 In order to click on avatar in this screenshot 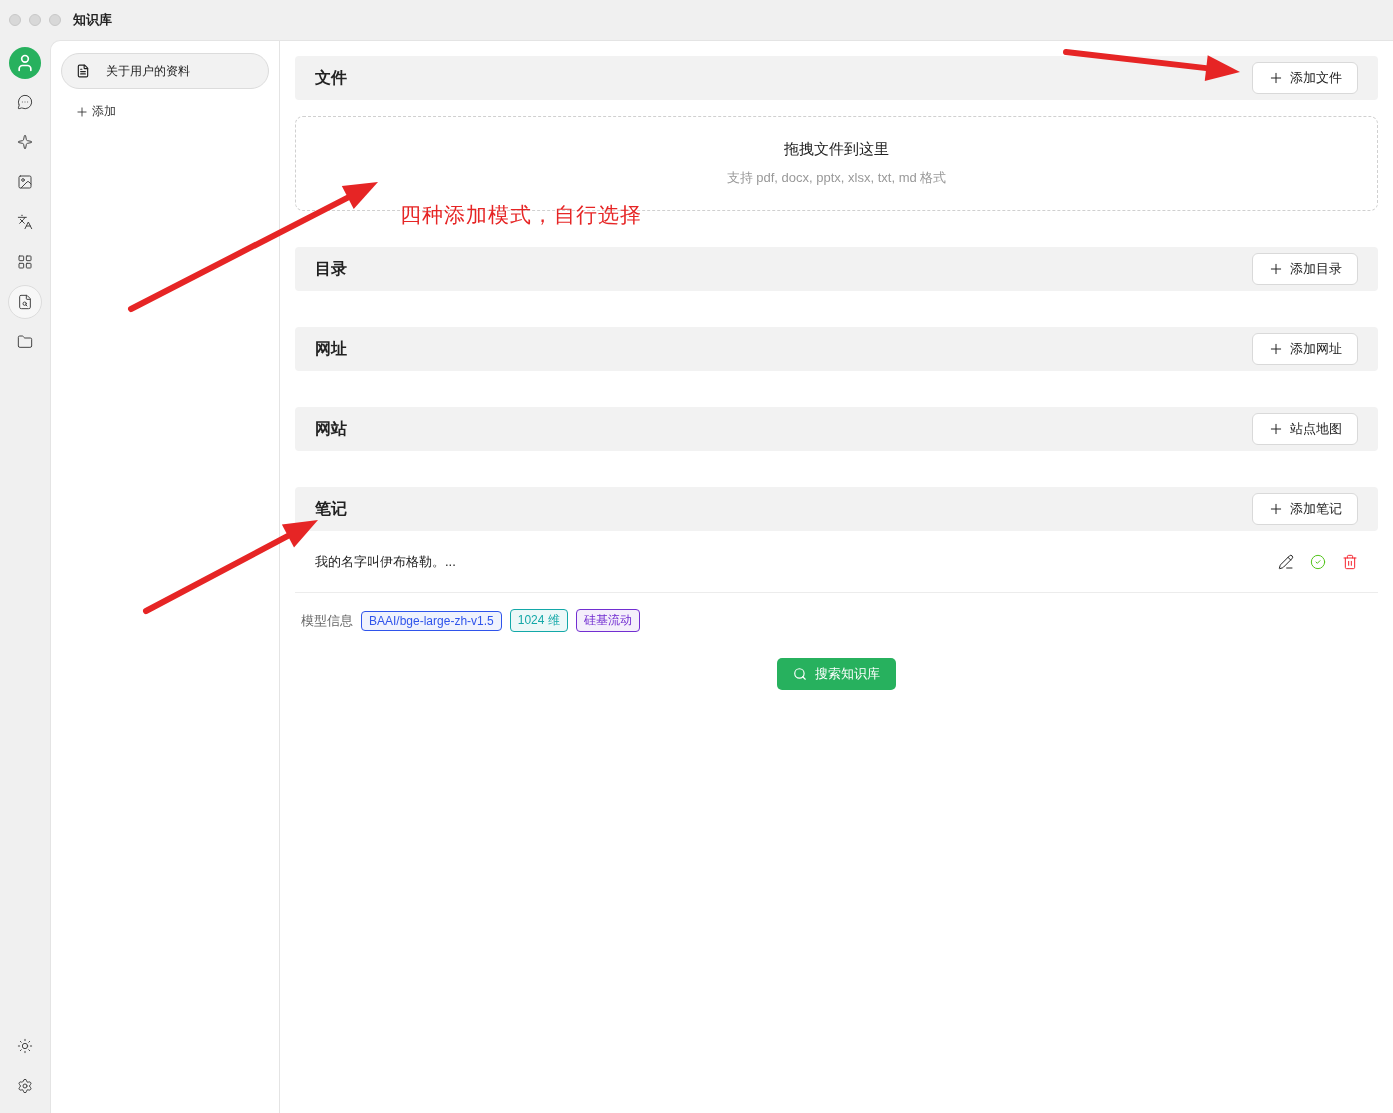, I will do `click(25, 63)`.